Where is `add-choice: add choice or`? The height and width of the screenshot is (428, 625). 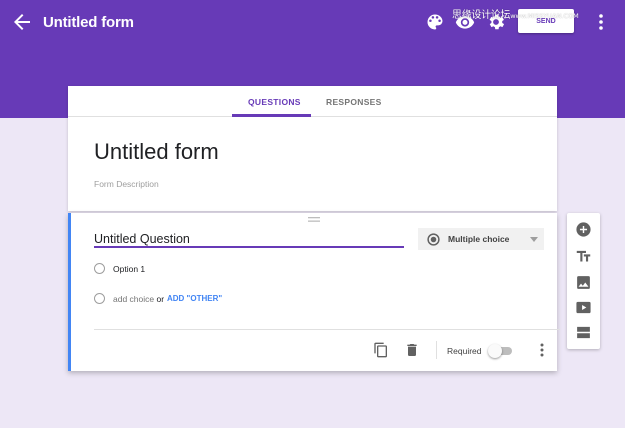
add-choice: add choice or is located at coordinates (138, 299).